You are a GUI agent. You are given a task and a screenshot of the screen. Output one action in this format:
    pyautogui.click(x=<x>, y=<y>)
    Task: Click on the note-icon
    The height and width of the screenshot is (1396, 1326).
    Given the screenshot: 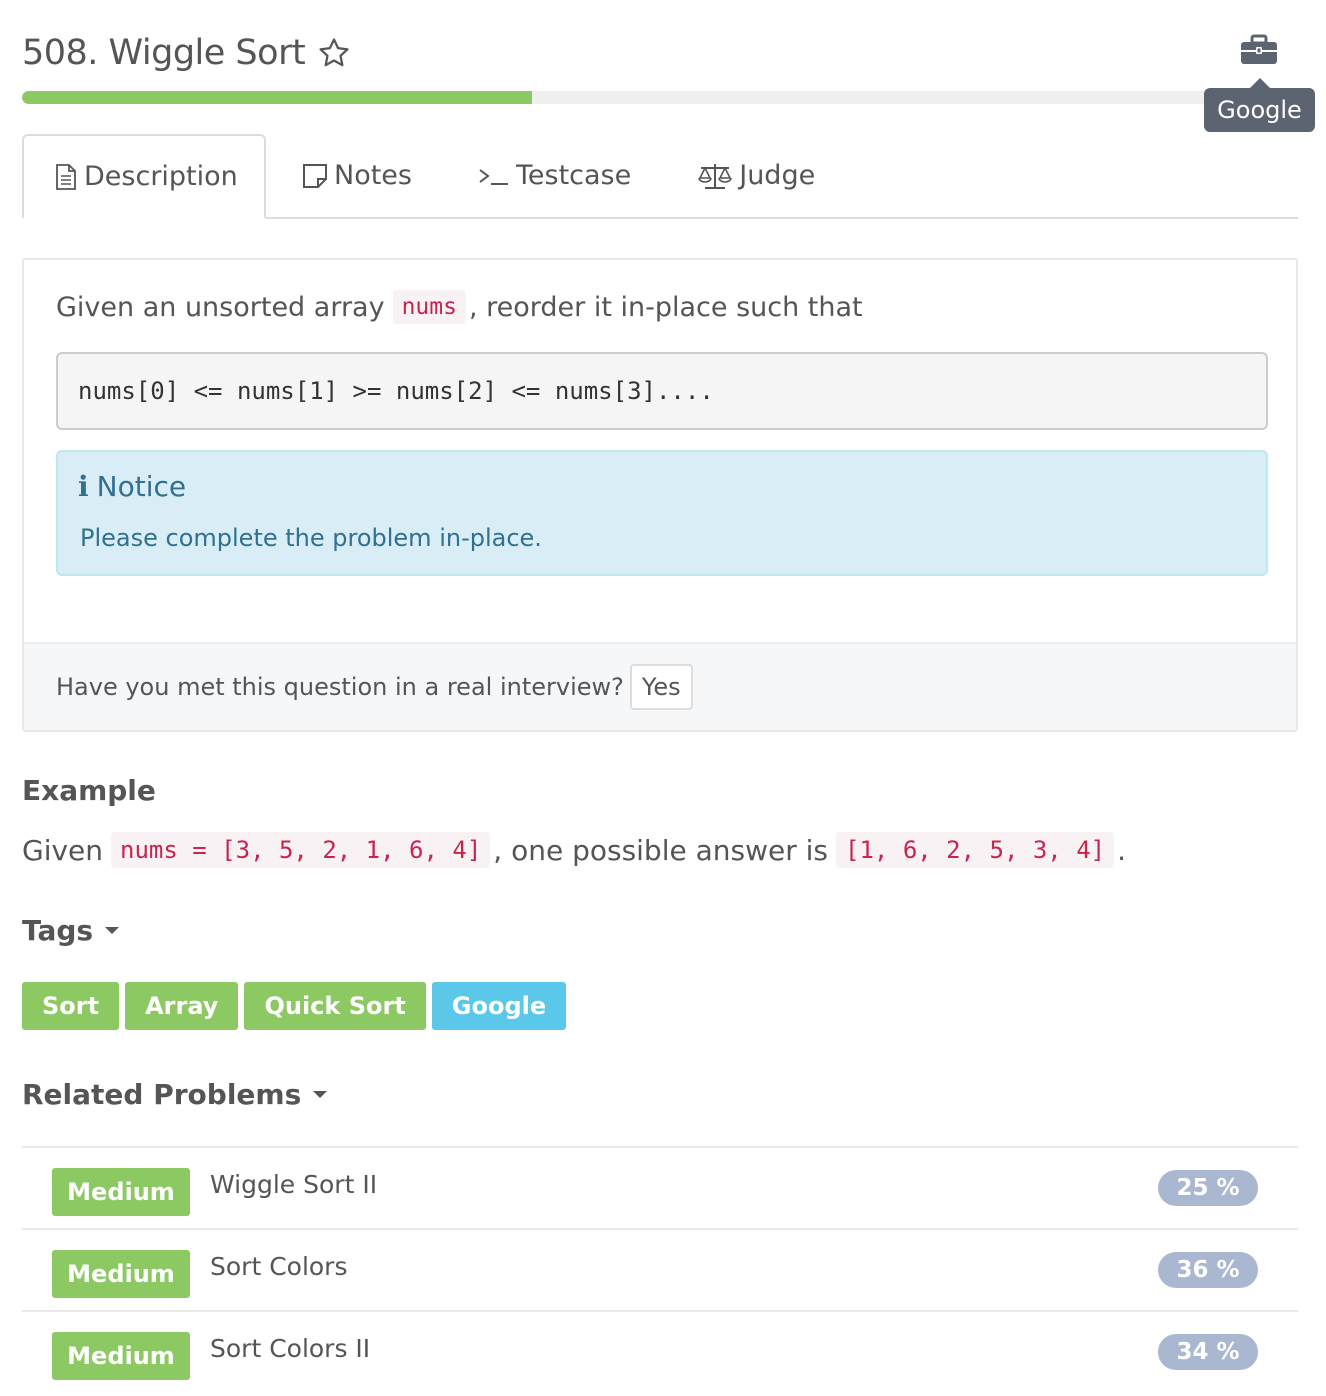 What is the action you would take?
    pyautogui.click(x=315, y=176)
    